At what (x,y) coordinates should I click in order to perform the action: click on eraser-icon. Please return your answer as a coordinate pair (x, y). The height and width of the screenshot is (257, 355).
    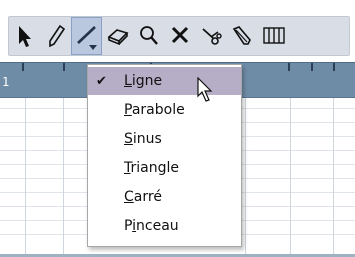
    Looking at the image, I should click on (117, 37).